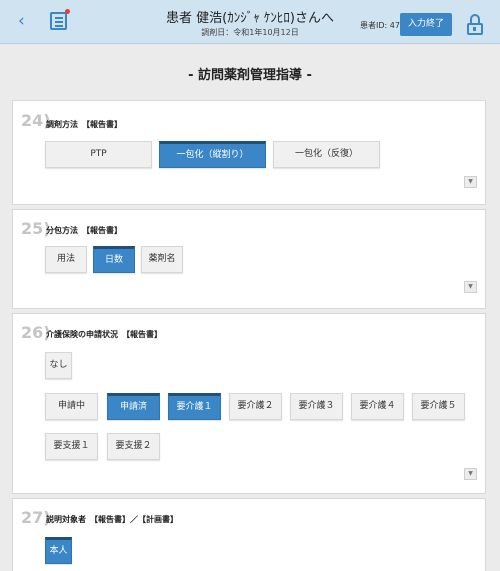 The width and height of the screenshot is (500, 571). Describe the element at coordinates (104, 334) in the screenshot. I see `section-label: 介護保険の申請状況 【報告書】` at that location.